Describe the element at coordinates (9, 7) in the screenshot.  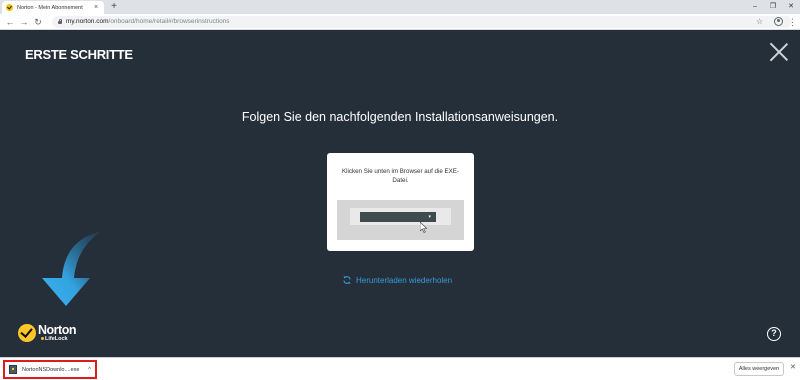
I see `norton-favicon-icon` at that location.